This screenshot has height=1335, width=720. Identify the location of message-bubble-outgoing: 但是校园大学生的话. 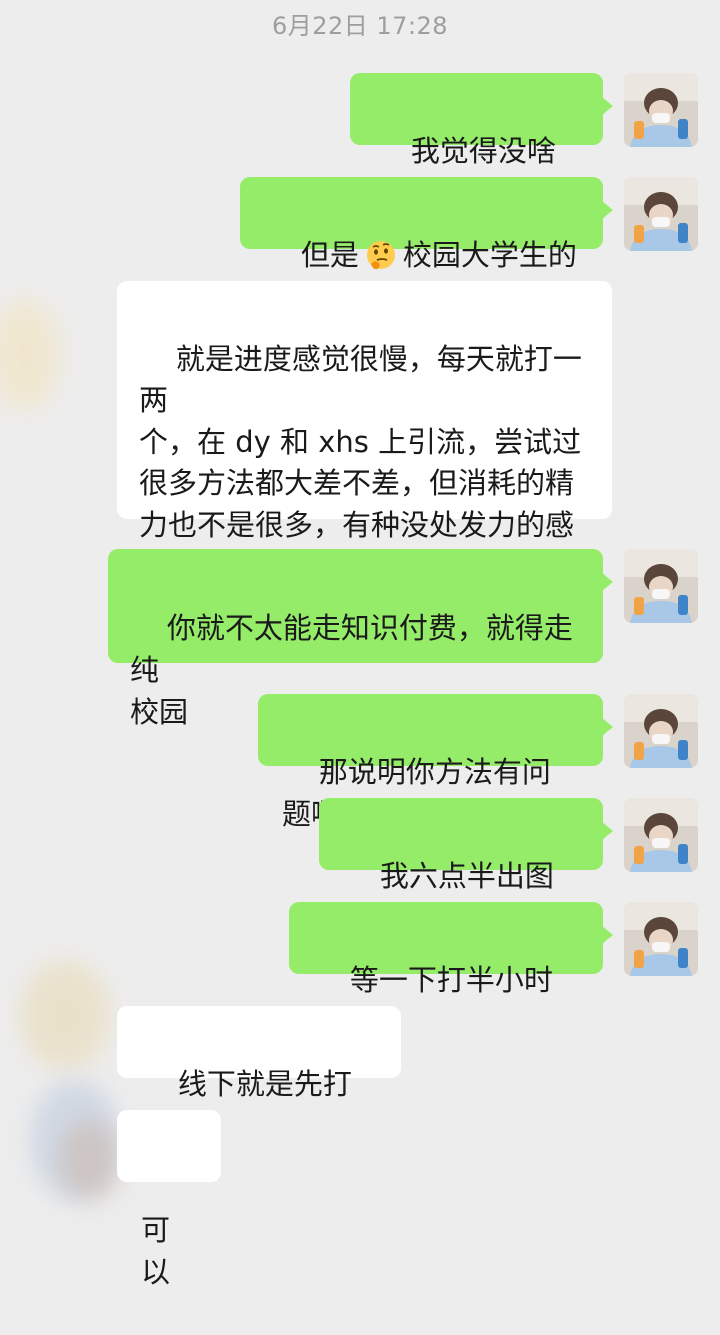
(426, 245).